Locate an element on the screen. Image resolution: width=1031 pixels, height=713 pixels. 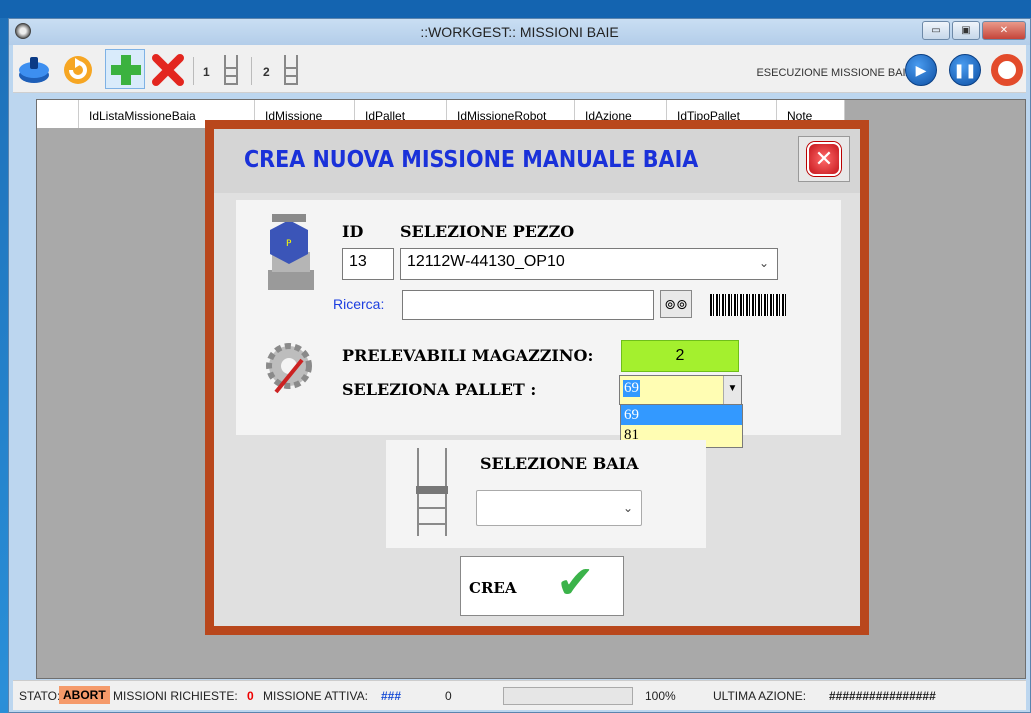
window-title: ::WORKGEST:: MISSIONI BAIE is located at coordinates (519, 32).